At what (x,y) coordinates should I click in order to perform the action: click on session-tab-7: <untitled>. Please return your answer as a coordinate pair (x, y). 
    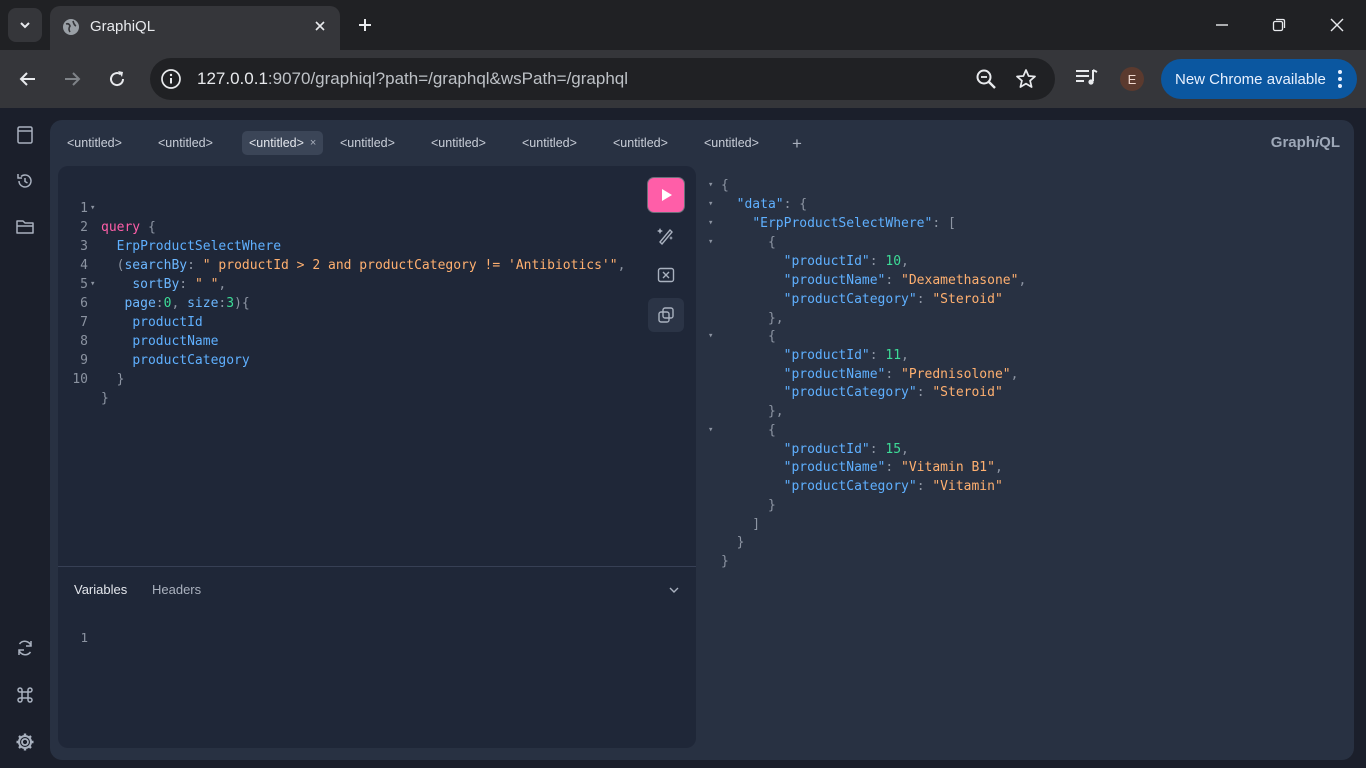
    Looking at the image, I should click on (640, 143).